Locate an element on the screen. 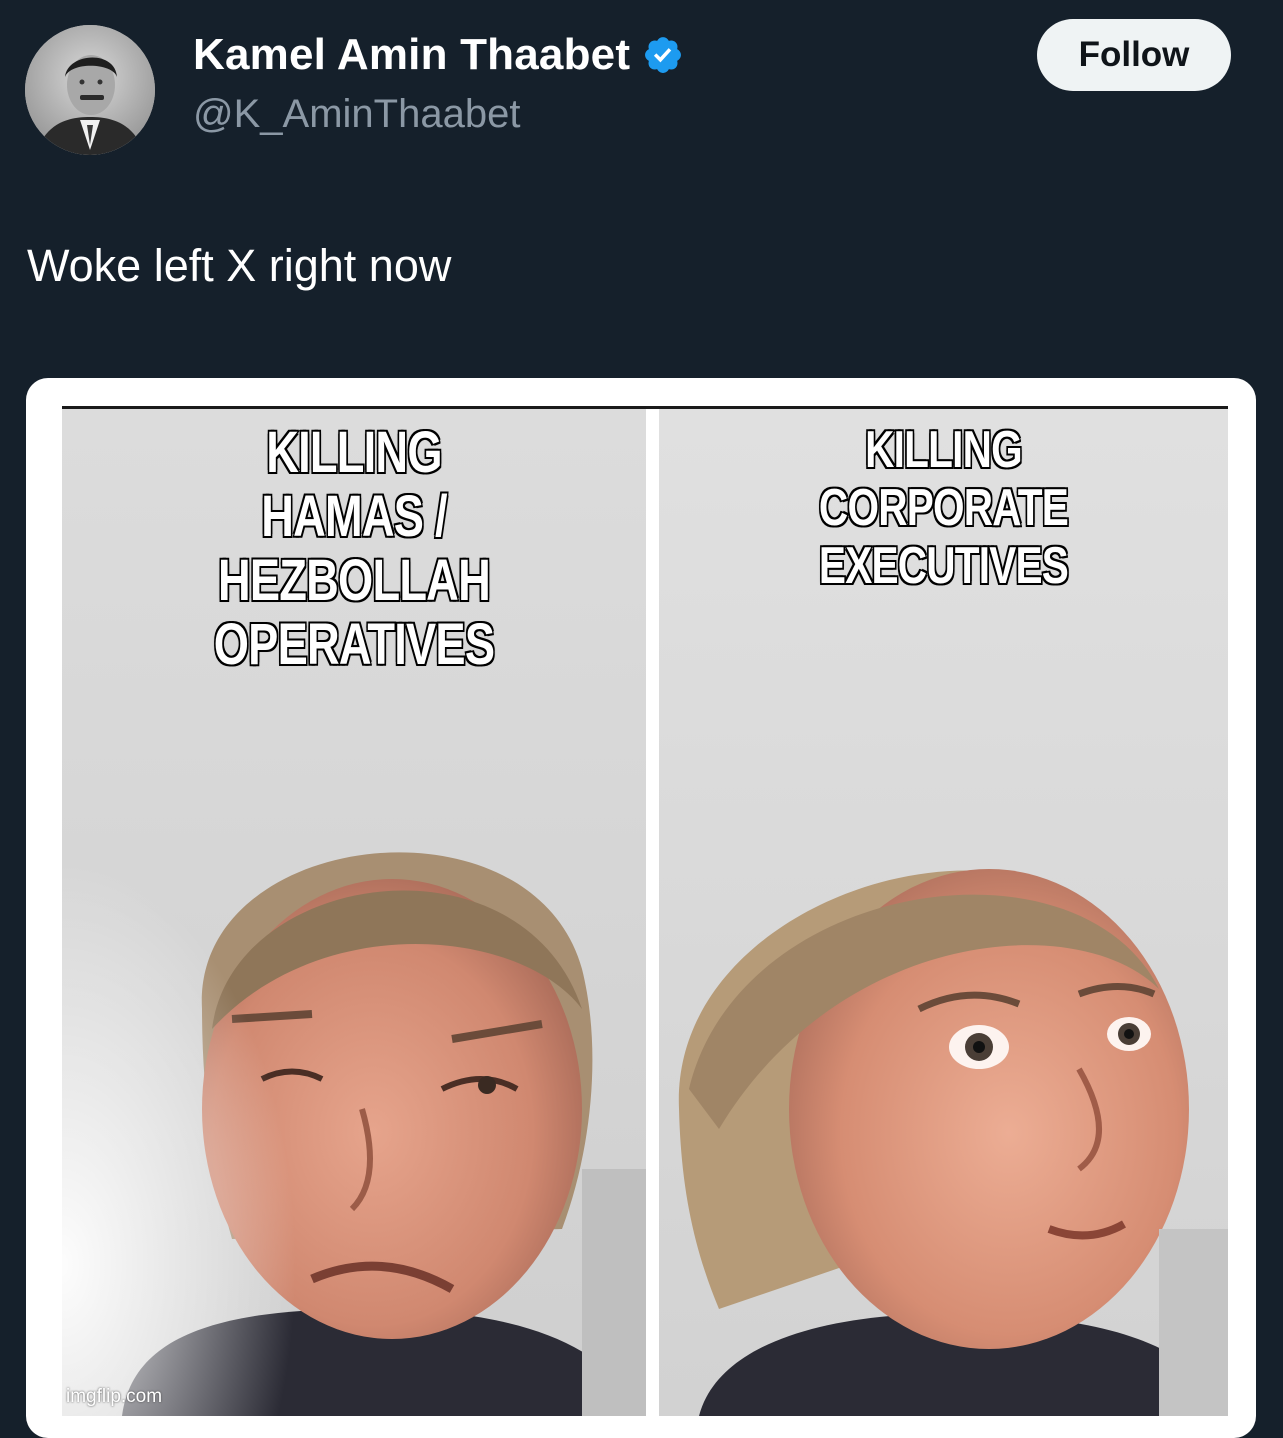 The image size is (1283, 1438). caption-line: HAMAS / HEZBOLLAH is located at coordinates (354, 548).